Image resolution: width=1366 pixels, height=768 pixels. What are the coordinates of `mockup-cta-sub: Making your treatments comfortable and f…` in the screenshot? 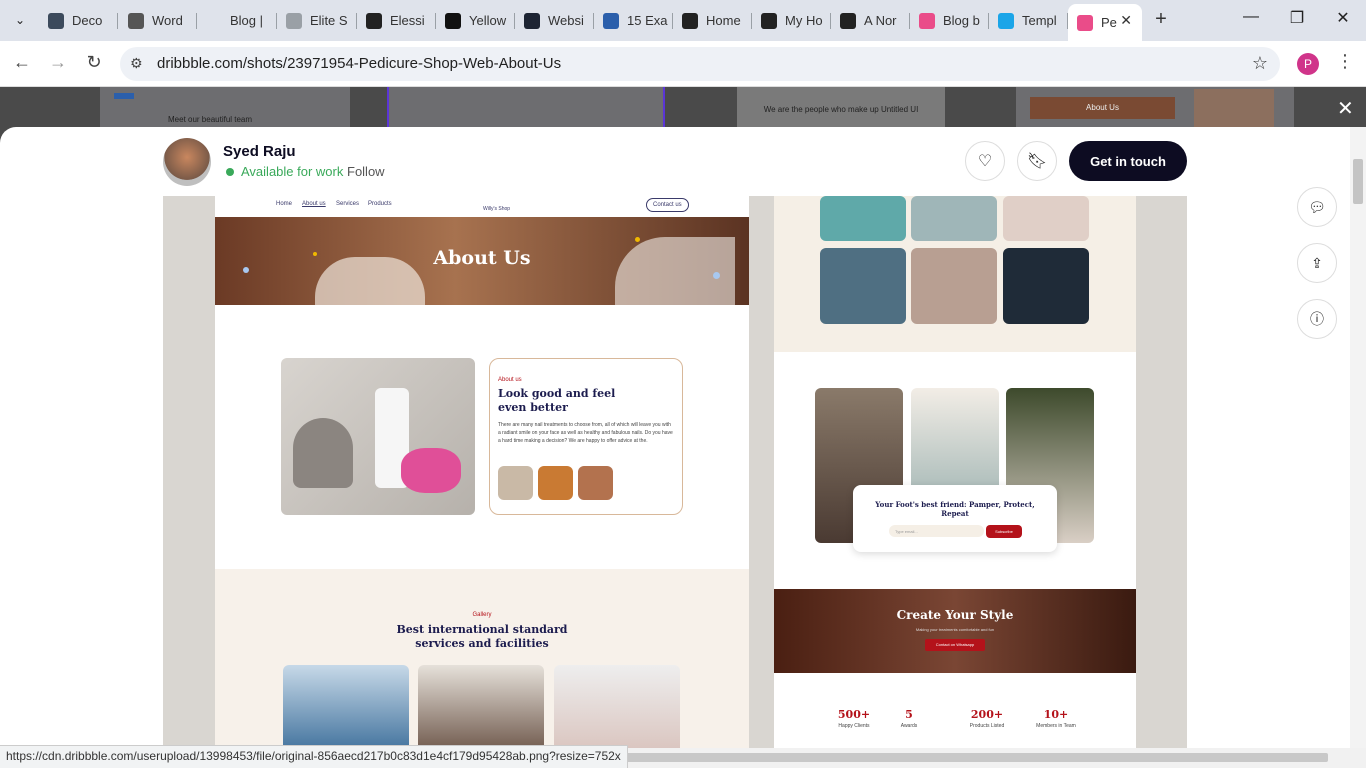 It's located at (955, 629).